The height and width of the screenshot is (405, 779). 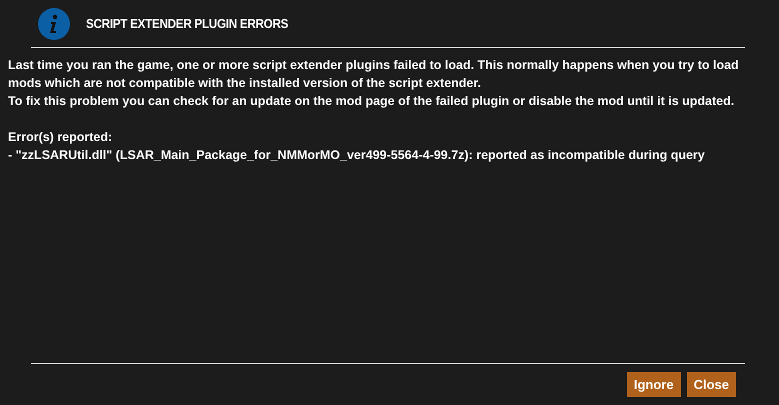 I want to click on message-line: To fix this problem you can check for an update on the mod page of the failed plugin or disable the mod until it is updated., so click(x=371, y=101).